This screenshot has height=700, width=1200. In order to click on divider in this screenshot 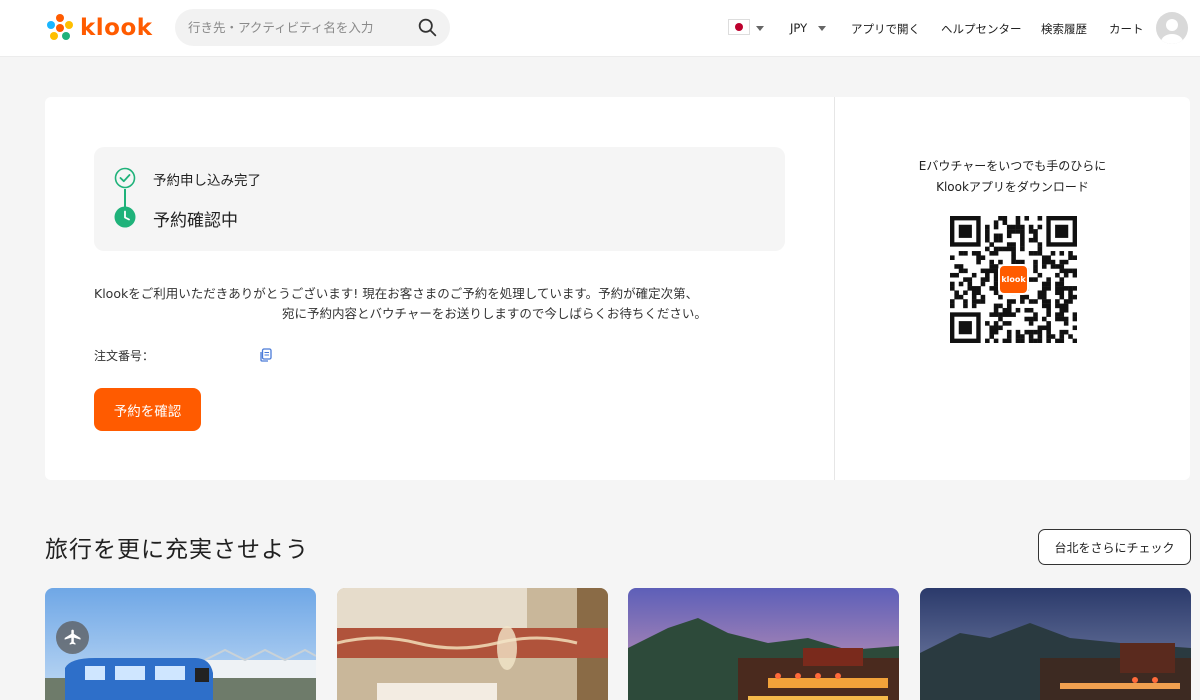, I will do `click(834, 288)`.